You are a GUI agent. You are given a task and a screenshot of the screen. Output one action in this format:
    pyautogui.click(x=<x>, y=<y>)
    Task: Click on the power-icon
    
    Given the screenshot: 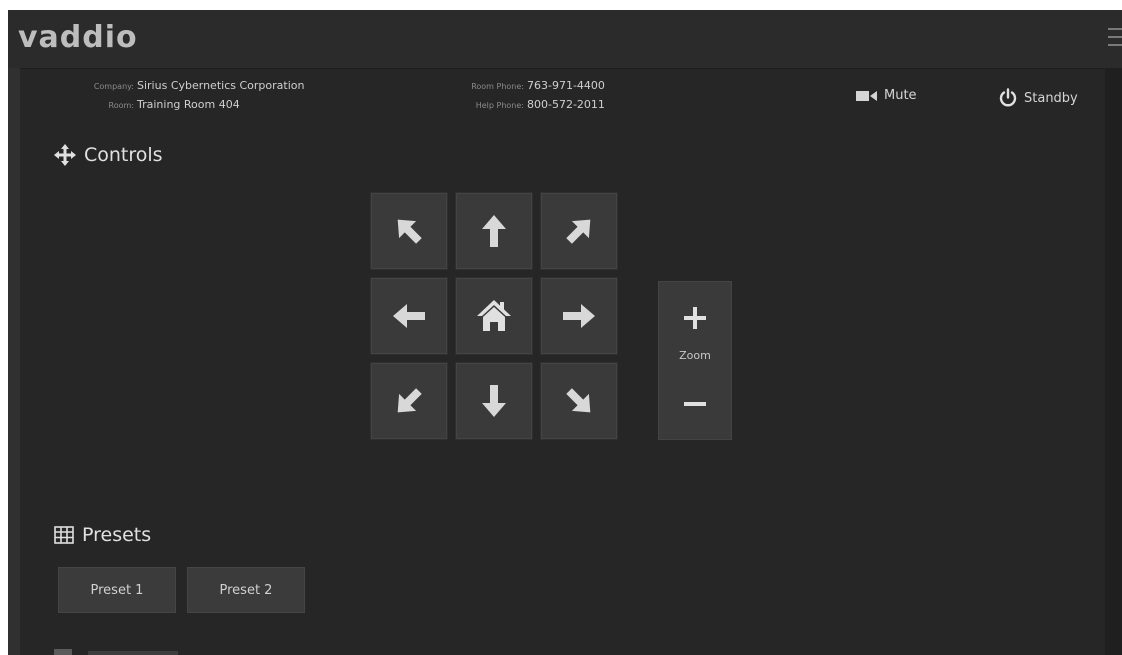 What is the action you would take?
    pyautogui.click(x=1008, y=97)
    